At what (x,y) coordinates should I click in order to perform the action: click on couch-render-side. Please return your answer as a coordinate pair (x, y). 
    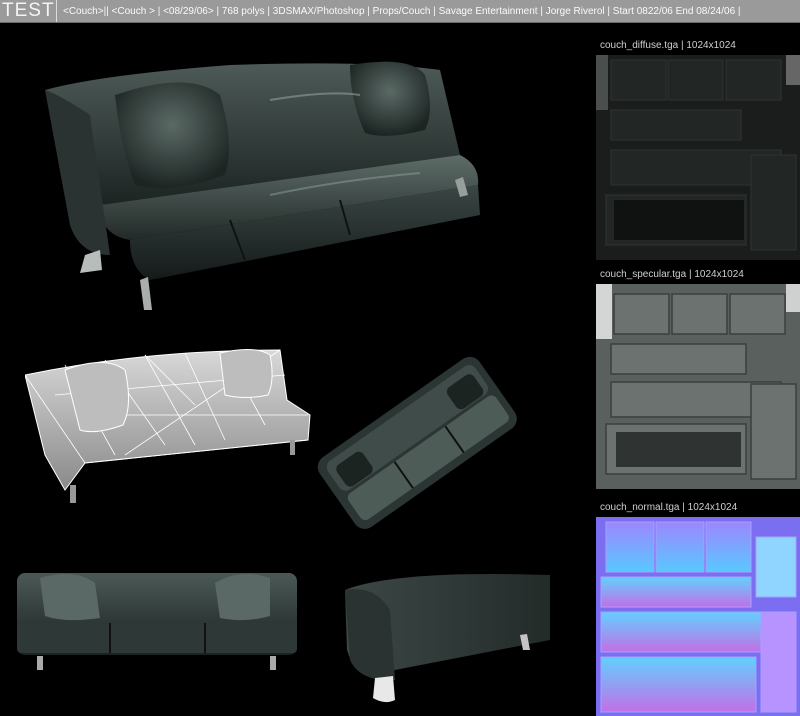
    Looking at the image, I should click on (447, 638).